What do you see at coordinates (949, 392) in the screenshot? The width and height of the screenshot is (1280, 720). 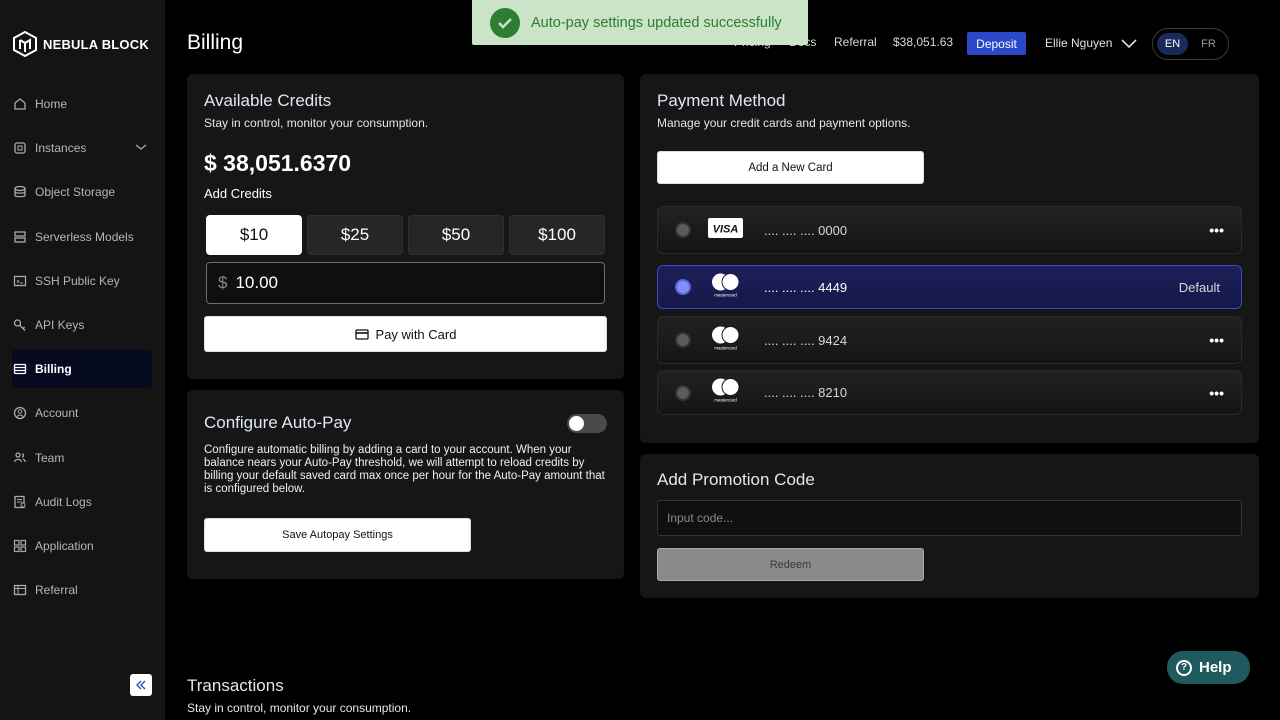 I see `card-row: mastercard .... .... .... 8210 •••` at bounding box center [949, 392].